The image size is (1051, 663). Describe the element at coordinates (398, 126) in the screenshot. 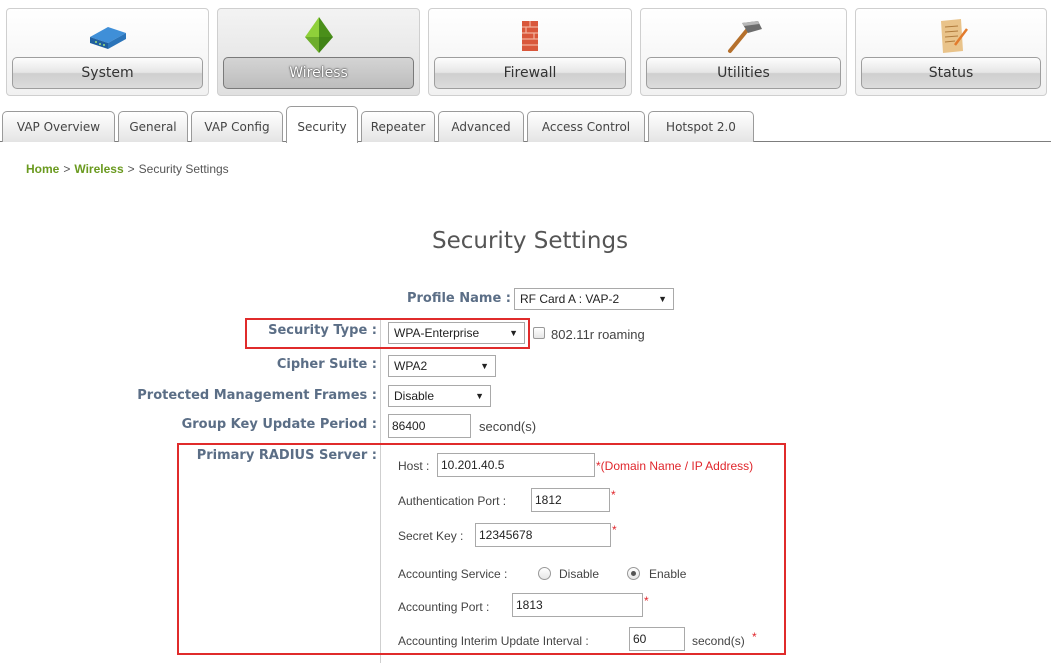

I see `tab-repeater: Repeater` at that location.